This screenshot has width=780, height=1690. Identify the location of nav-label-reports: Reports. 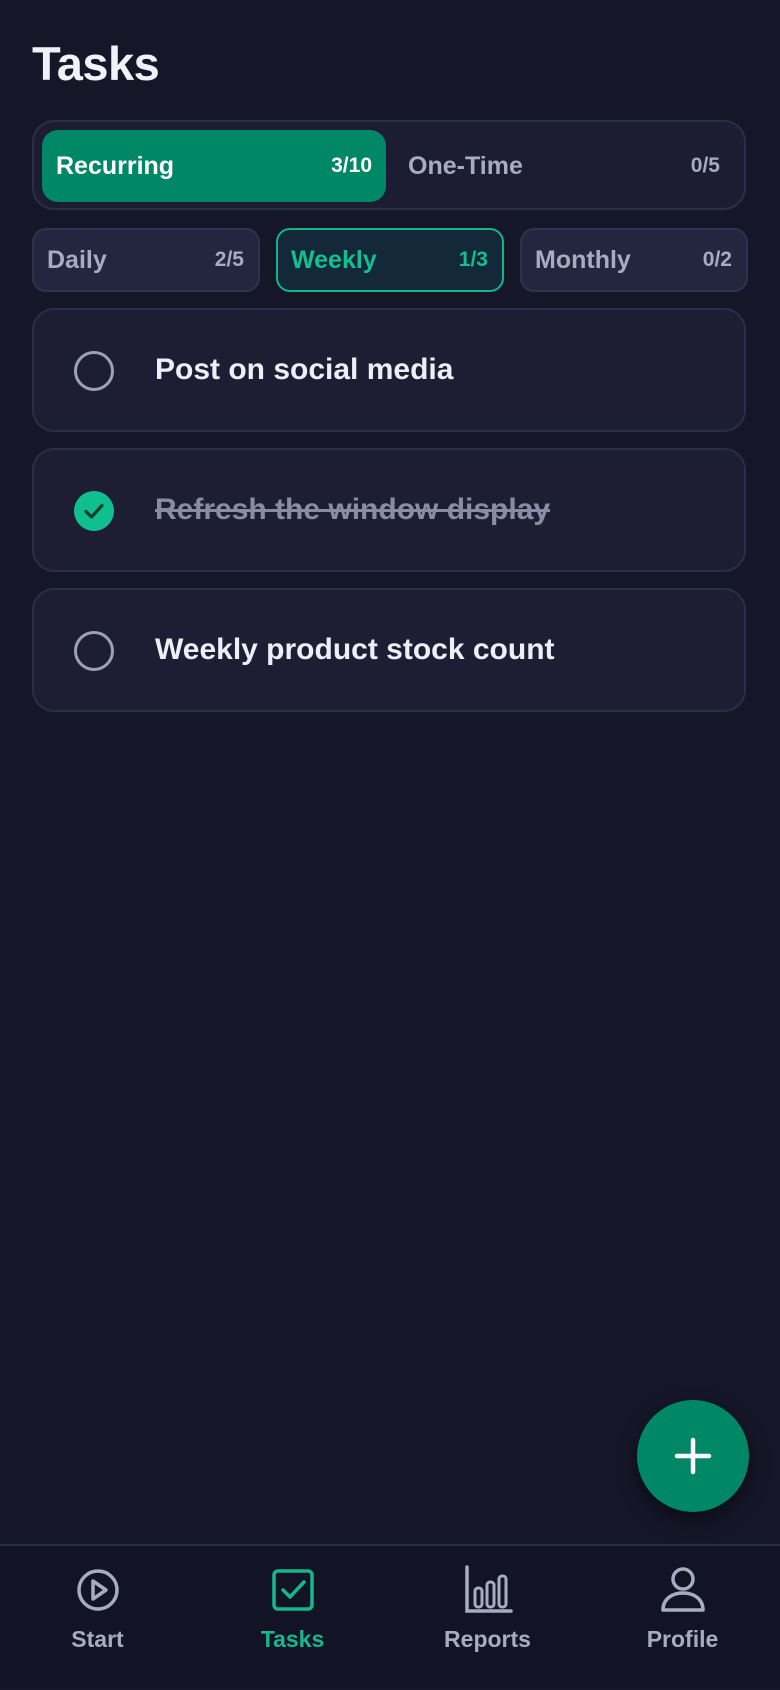
(487, 1639).